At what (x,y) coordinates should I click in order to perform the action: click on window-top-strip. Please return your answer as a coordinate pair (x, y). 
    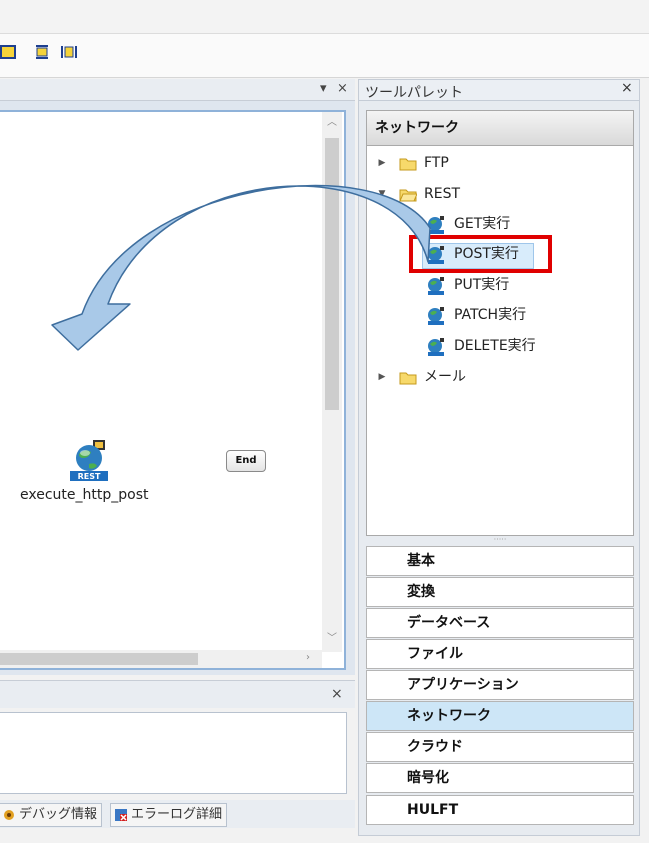
    Looking at the image, I should click on (324, 17).